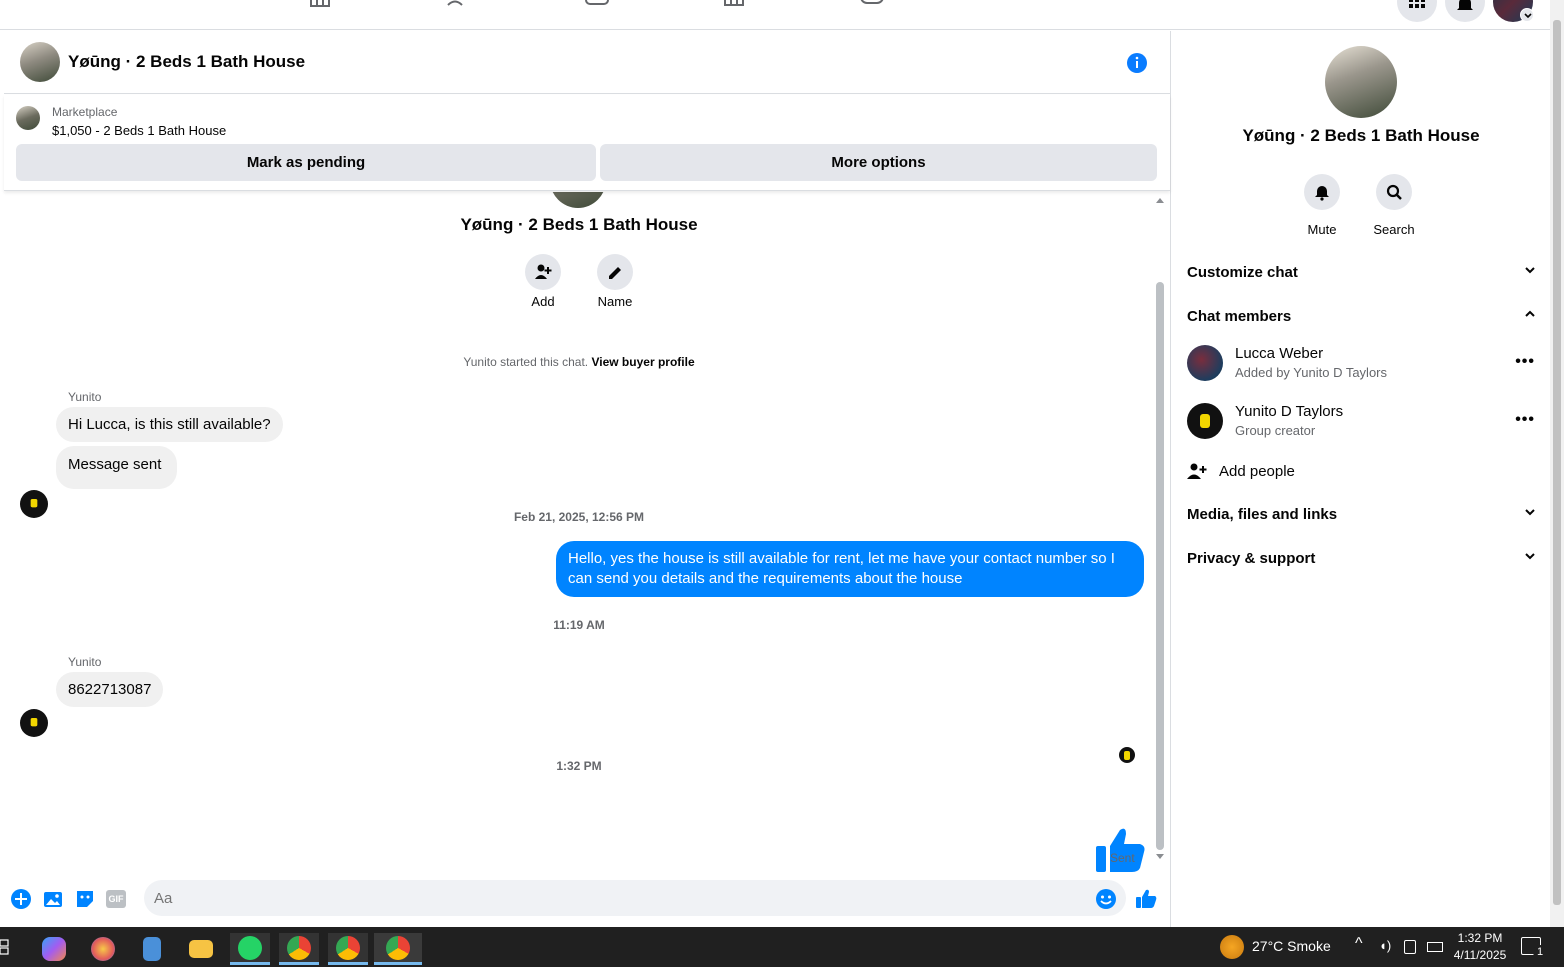 The image size is (1564, 967). Describe the element at coordinates (1120, 850) in the screenshot. I see `thumbs-up-sticker` at that location.